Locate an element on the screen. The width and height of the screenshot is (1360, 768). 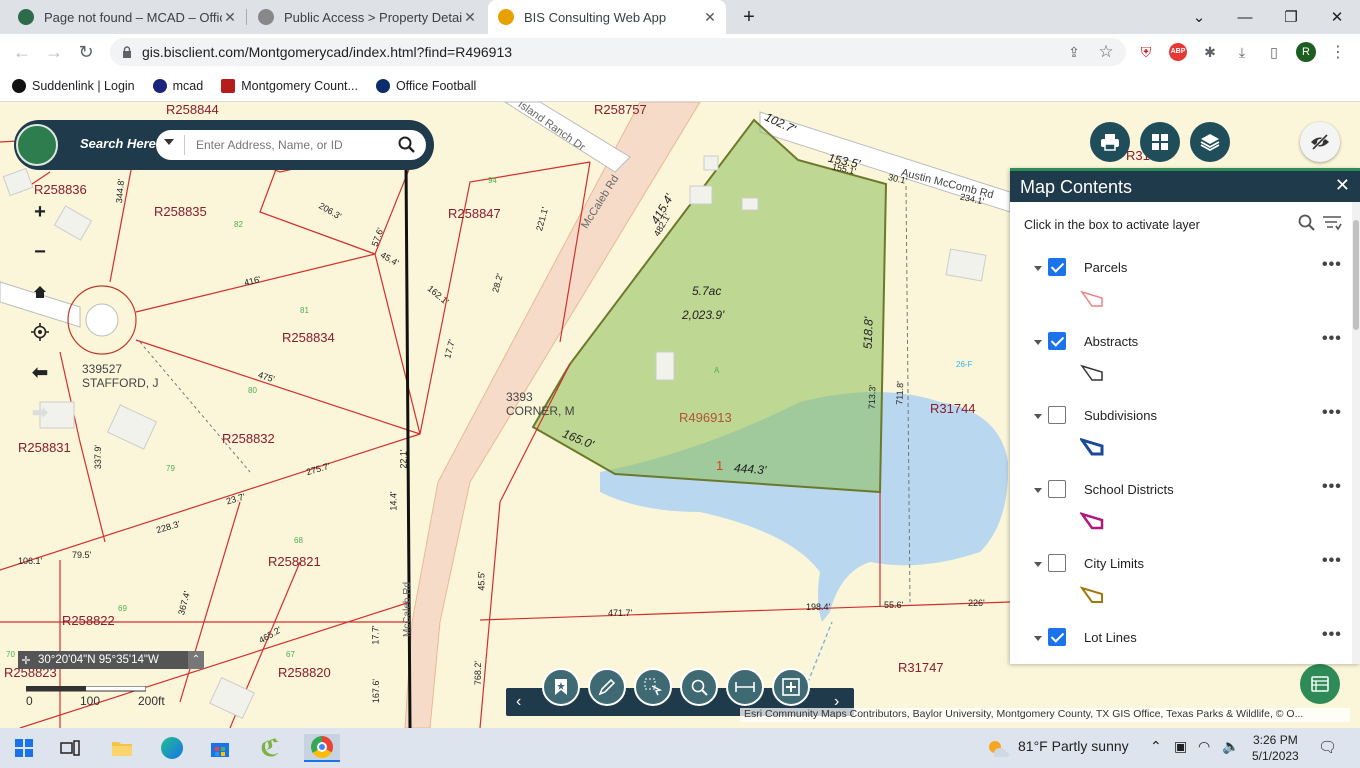
filter-list-icon is located at coordinates (1332, 223).